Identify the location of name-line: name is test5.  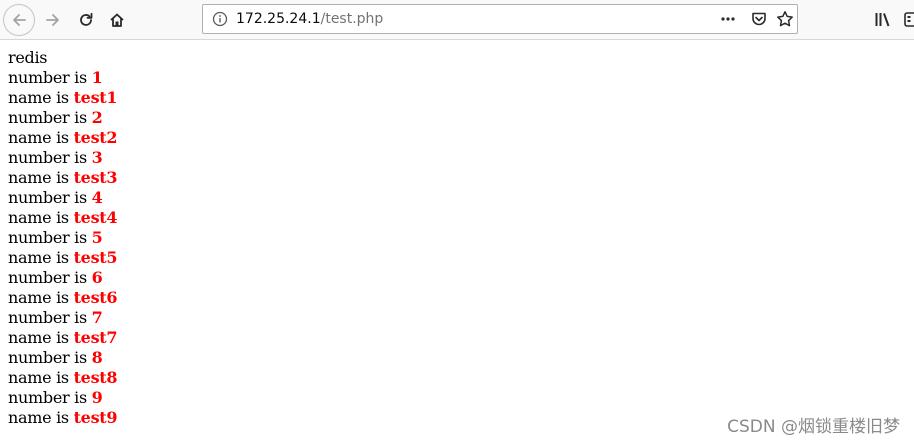
(63, 258).